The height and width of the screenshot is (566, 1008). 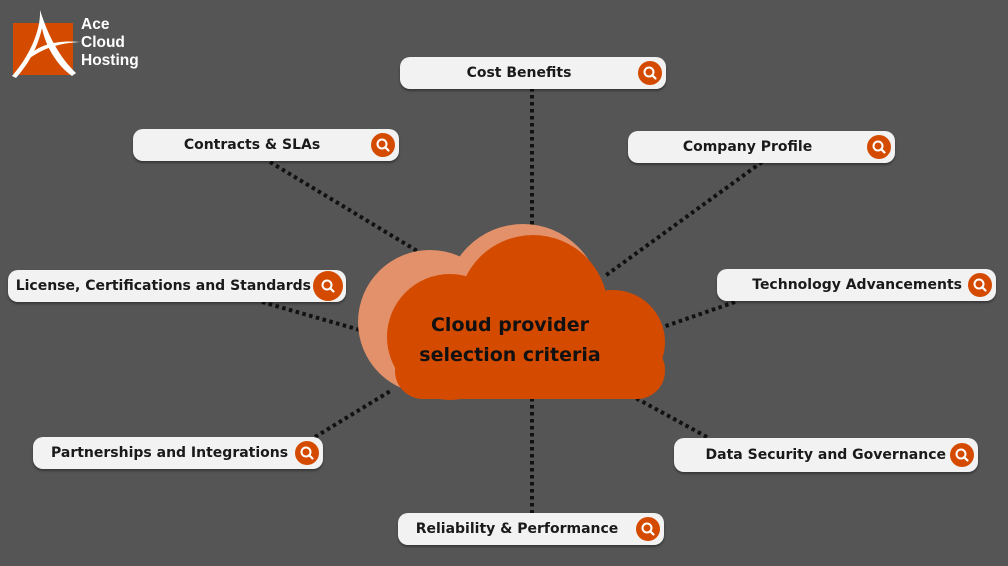 I want to click on center-title-line2: selection criteria, so click(x=510, y=355).